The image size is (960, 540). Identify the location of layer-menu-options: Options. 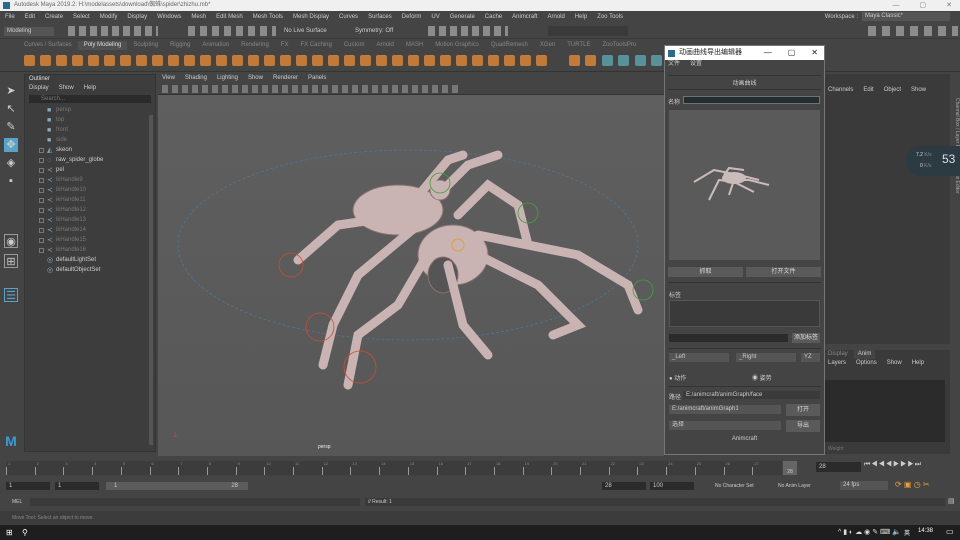
(866, 363).